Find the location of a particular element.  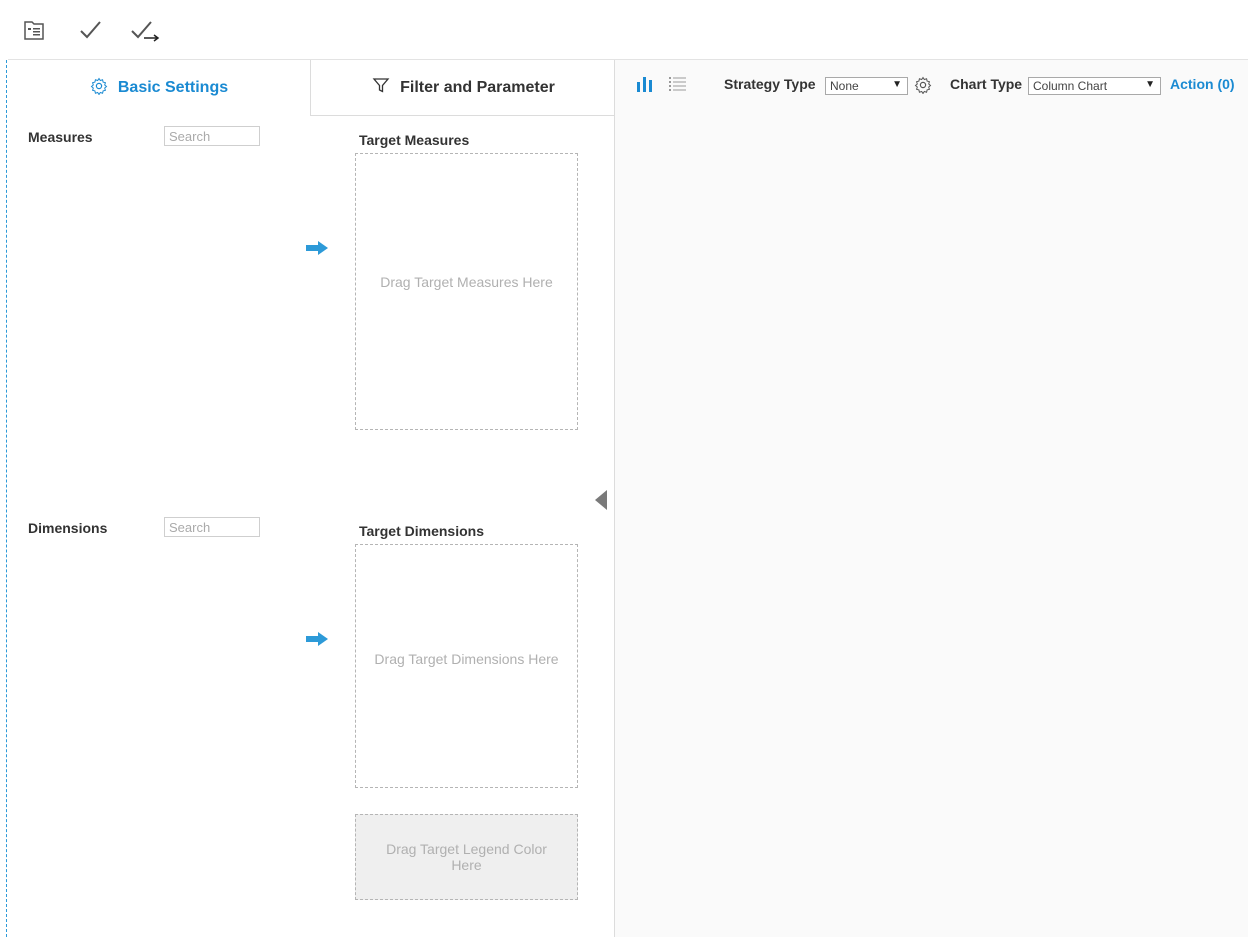

strategy-type-select: None ▼ is located at coordinates (866, 86).